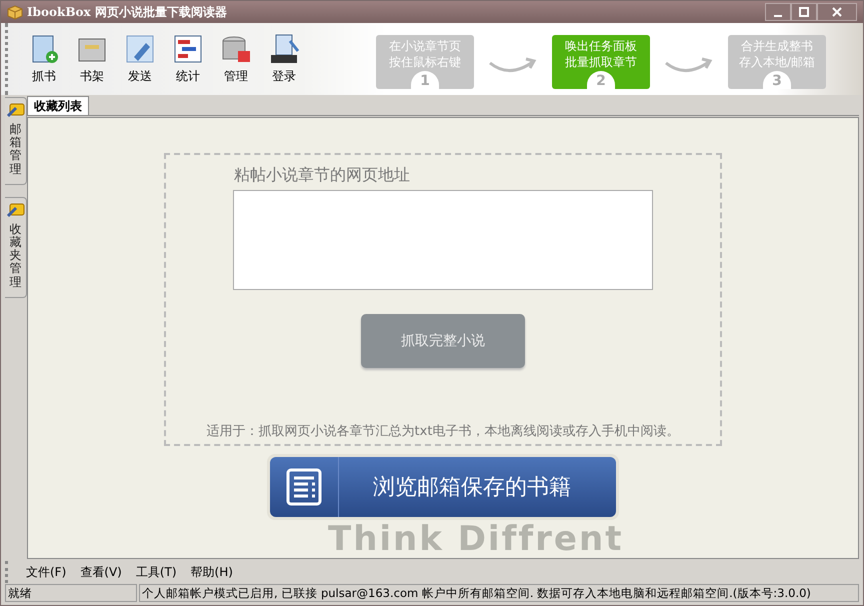 The image size is (864, 606). Describe the element at coordinates (127, 12) in the screenshot. I see `window-title: IbookBox 网页小说批量下载阅读器` at that location.